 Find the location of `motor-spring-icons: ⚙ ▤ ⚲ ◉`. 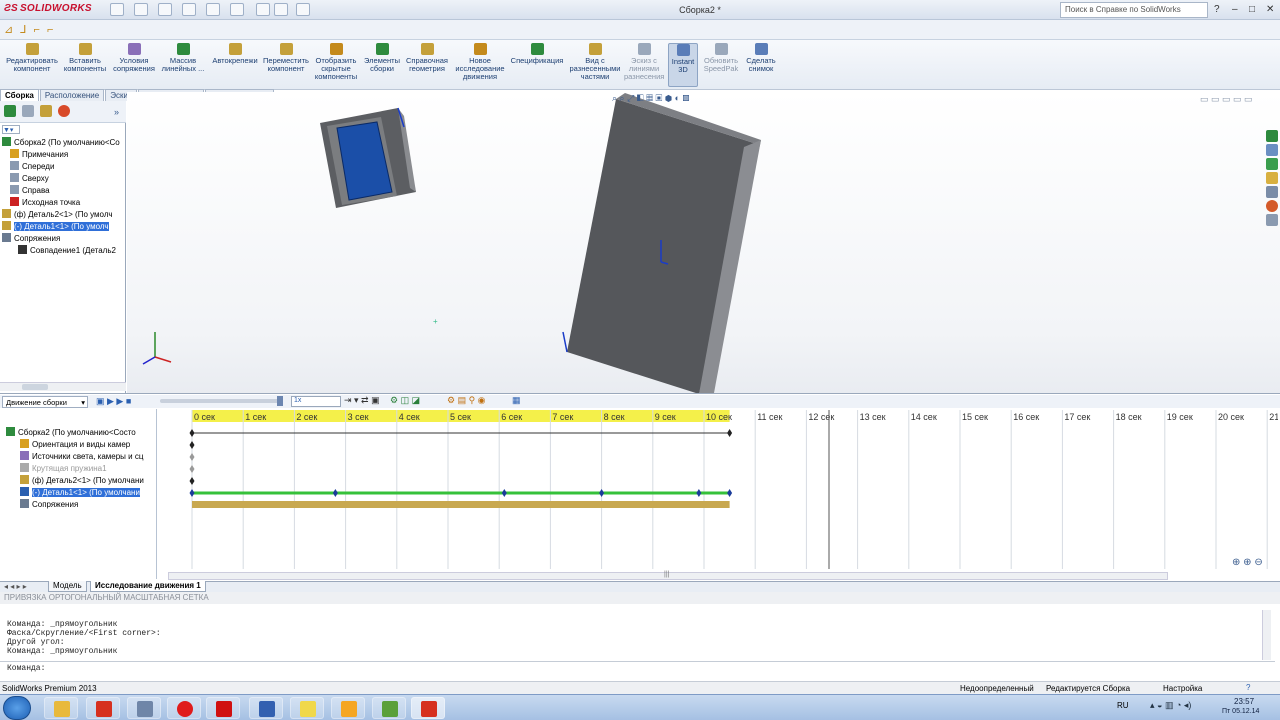

motor-spring-icons: ⚙ ▤ ⚲ ◉ is located at coordinates (466, 400).